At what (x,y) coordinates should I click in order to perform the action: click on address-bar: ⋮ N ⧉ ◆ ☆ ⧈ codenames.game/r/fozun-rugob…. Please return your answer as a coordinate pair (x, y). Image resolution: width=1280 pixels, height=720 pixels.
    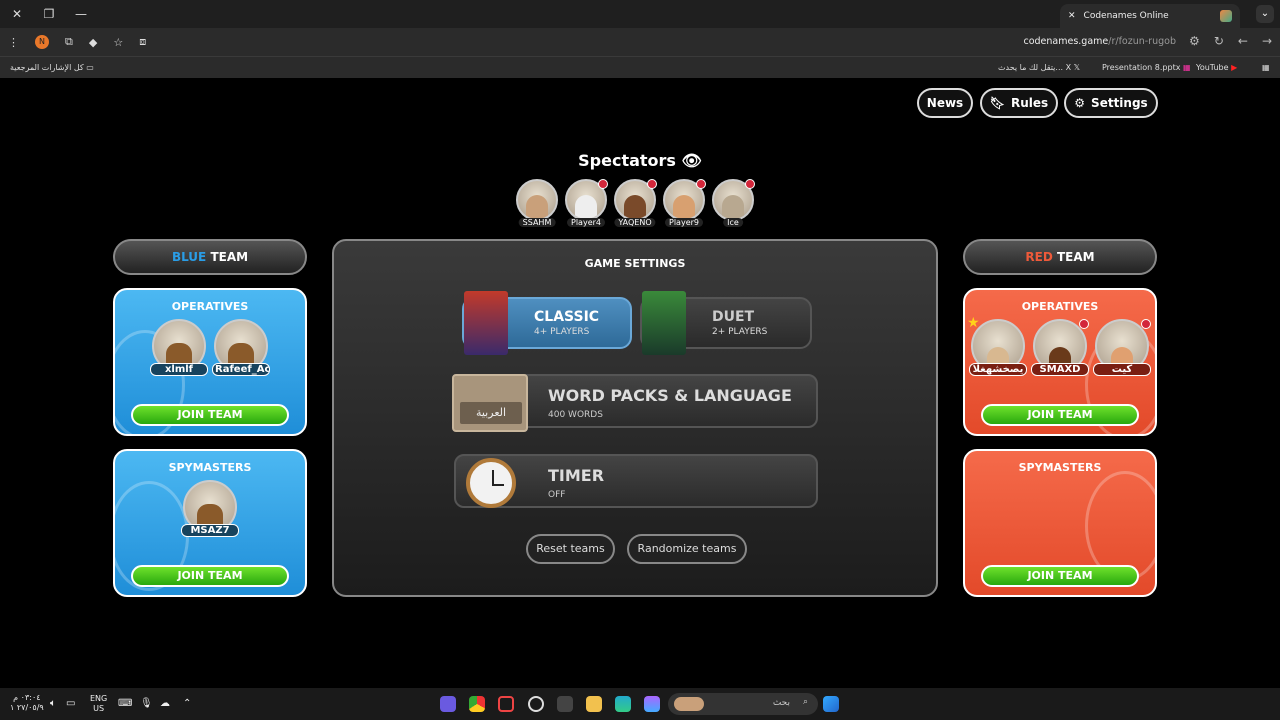
    Looking at the image, I should click on (640, 42).